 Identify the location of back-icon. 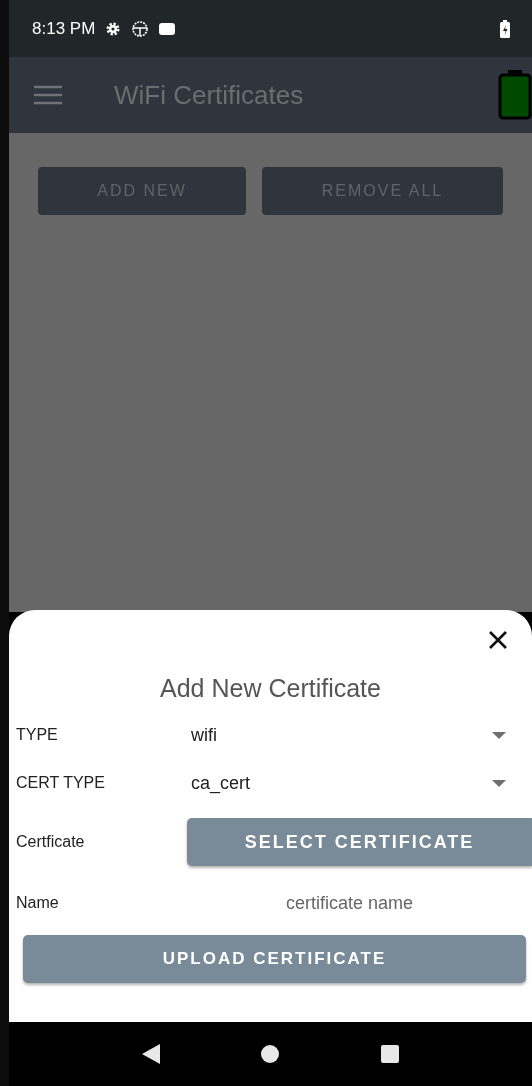
(150, 1054).